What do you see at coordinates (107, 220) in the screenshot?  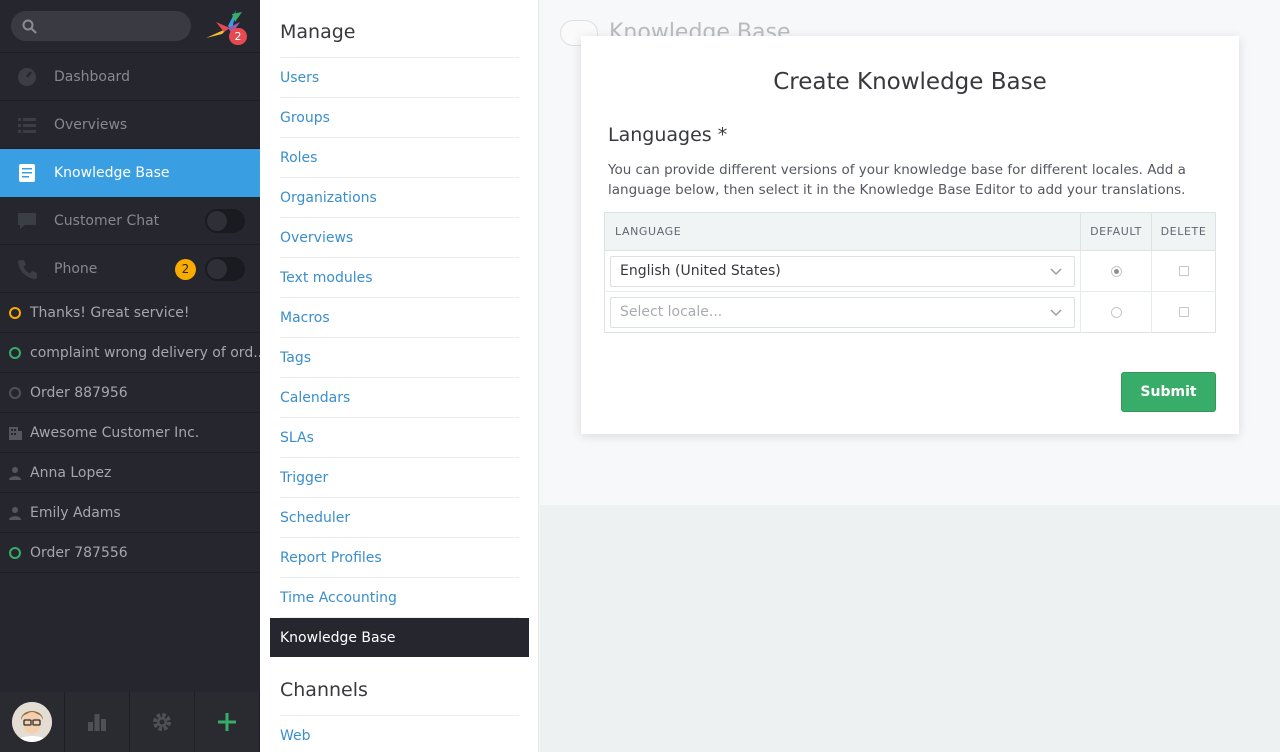 I see `nav-item-label: Customer Chat` at bounding box center [107, 220].